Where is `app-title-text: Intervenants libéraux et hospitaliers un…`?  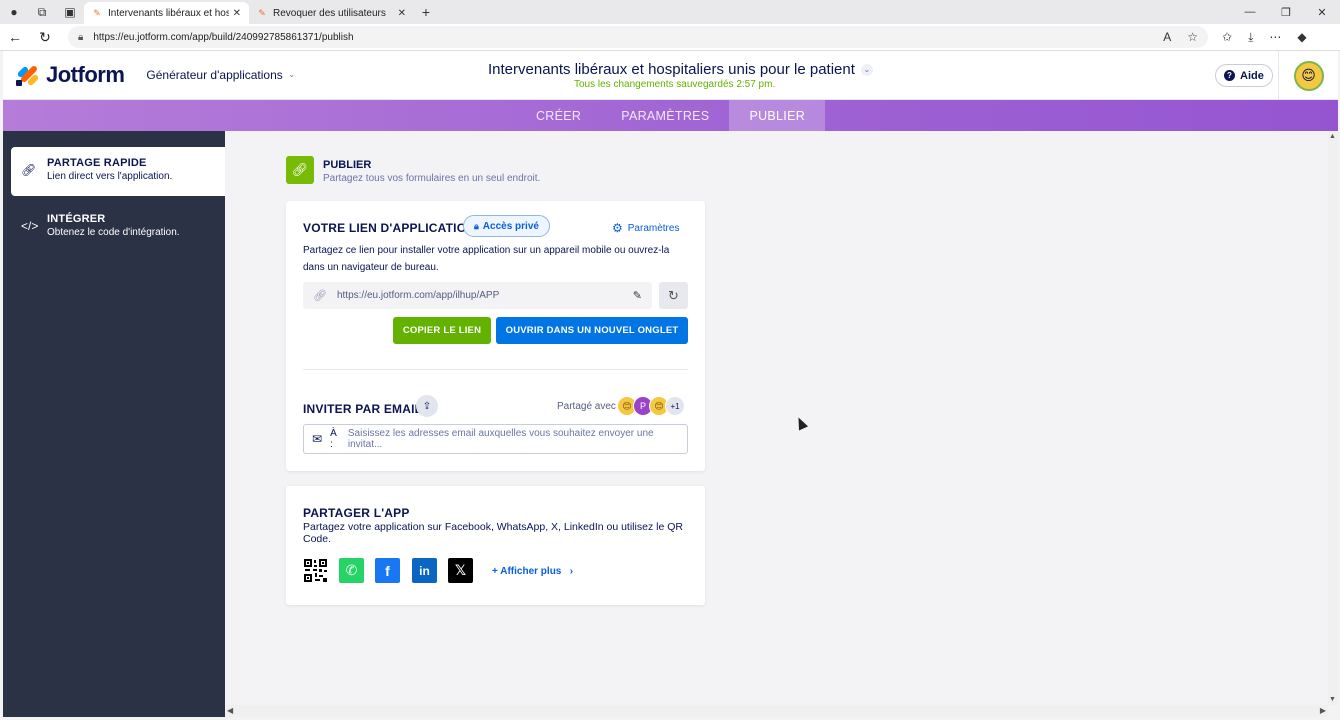 app-title-text: Intervenants libéraux et hospitaliers un… is located at coordinates (671, 69).